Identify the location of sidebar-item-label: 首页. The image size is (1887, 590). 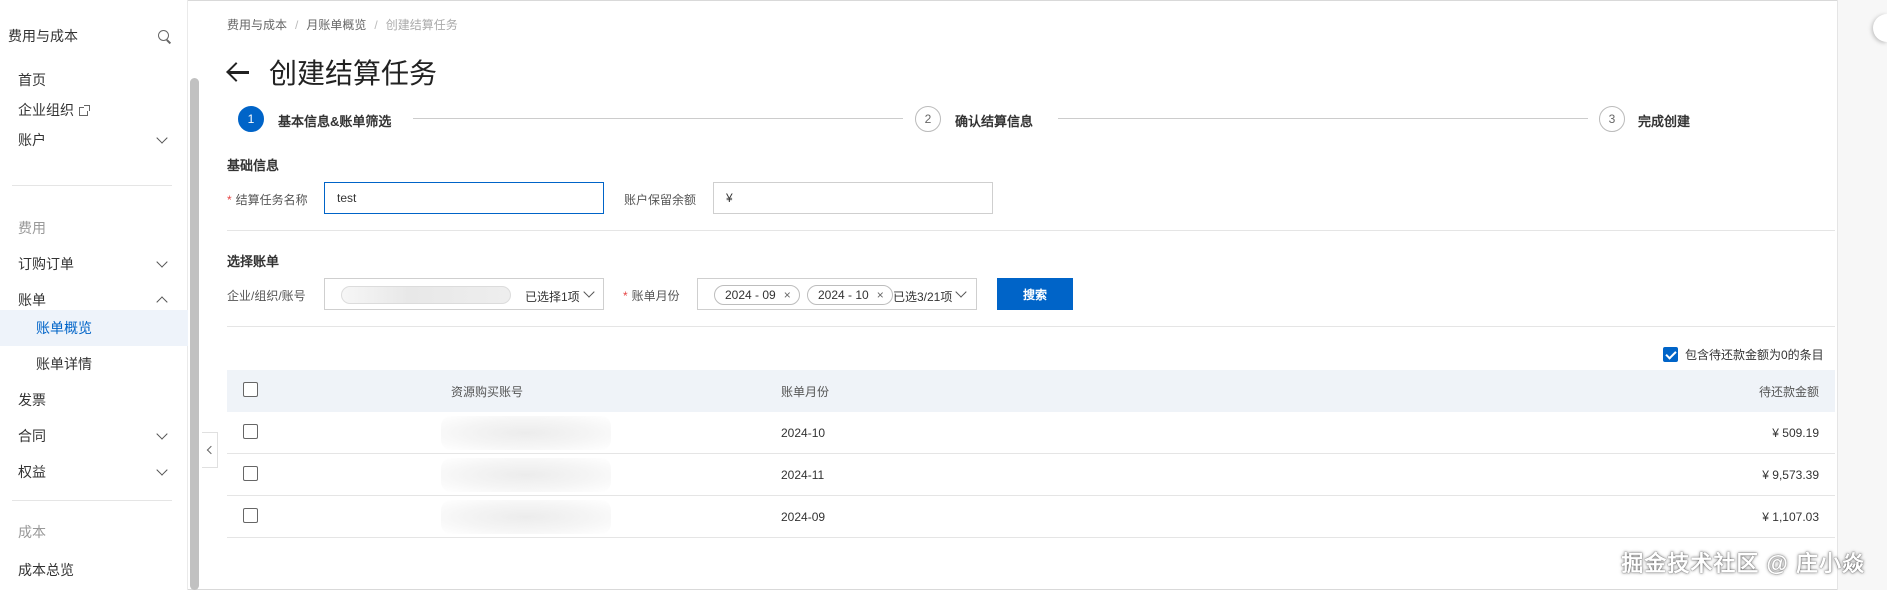
(32, 80).